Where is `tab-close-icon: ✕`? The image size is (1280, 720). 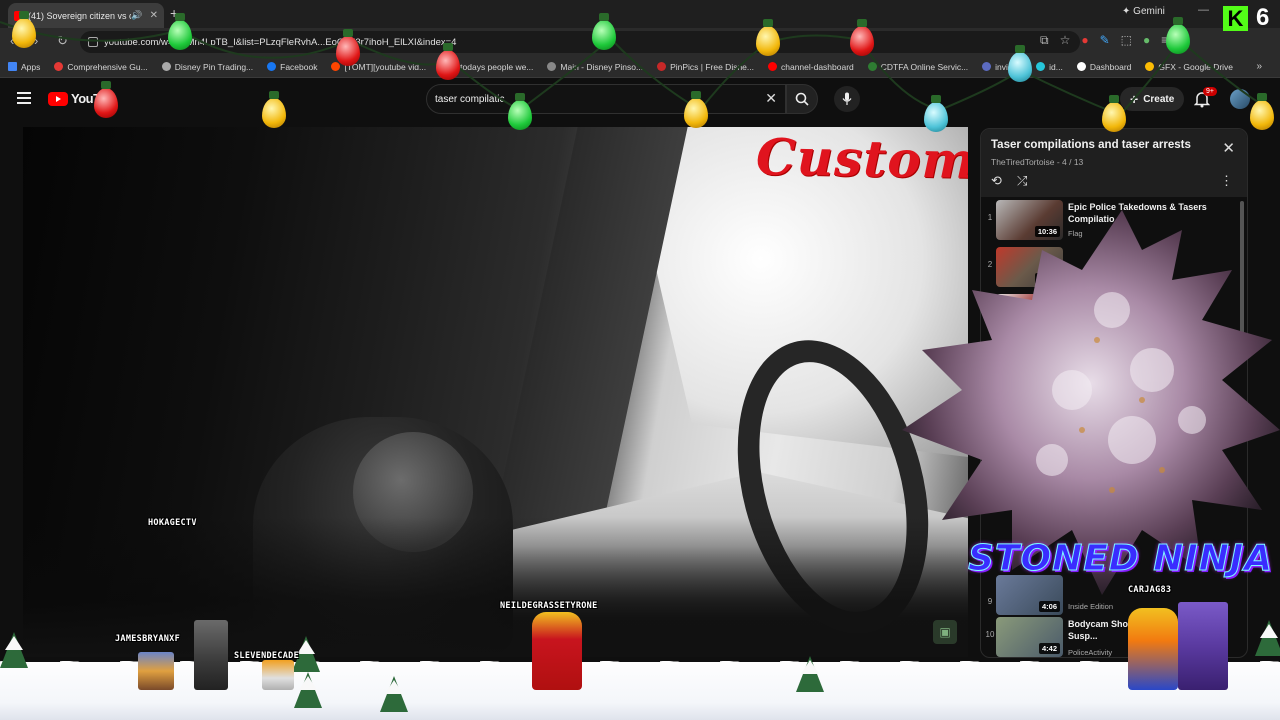
tab-close-icon: ✕ is located at coordinates (154, 15).